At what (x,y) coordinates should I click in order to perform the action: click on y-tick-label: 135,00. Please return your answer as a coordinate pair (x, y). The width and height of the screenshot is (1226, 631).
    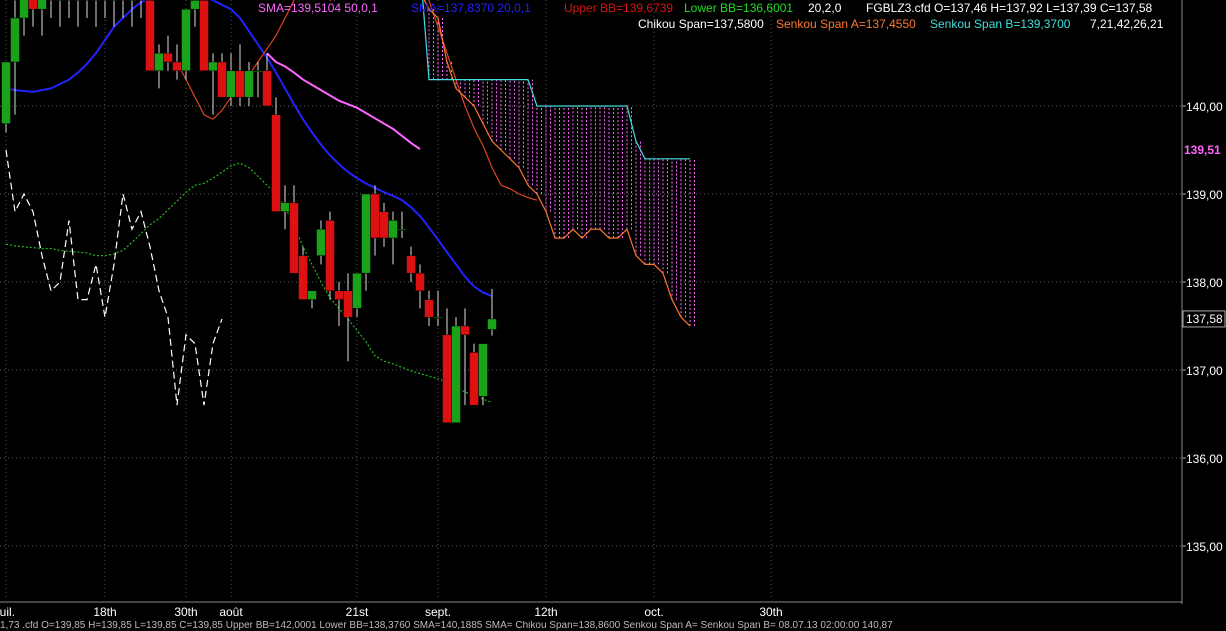
    Looking at the image, I should click on (1204, 547).